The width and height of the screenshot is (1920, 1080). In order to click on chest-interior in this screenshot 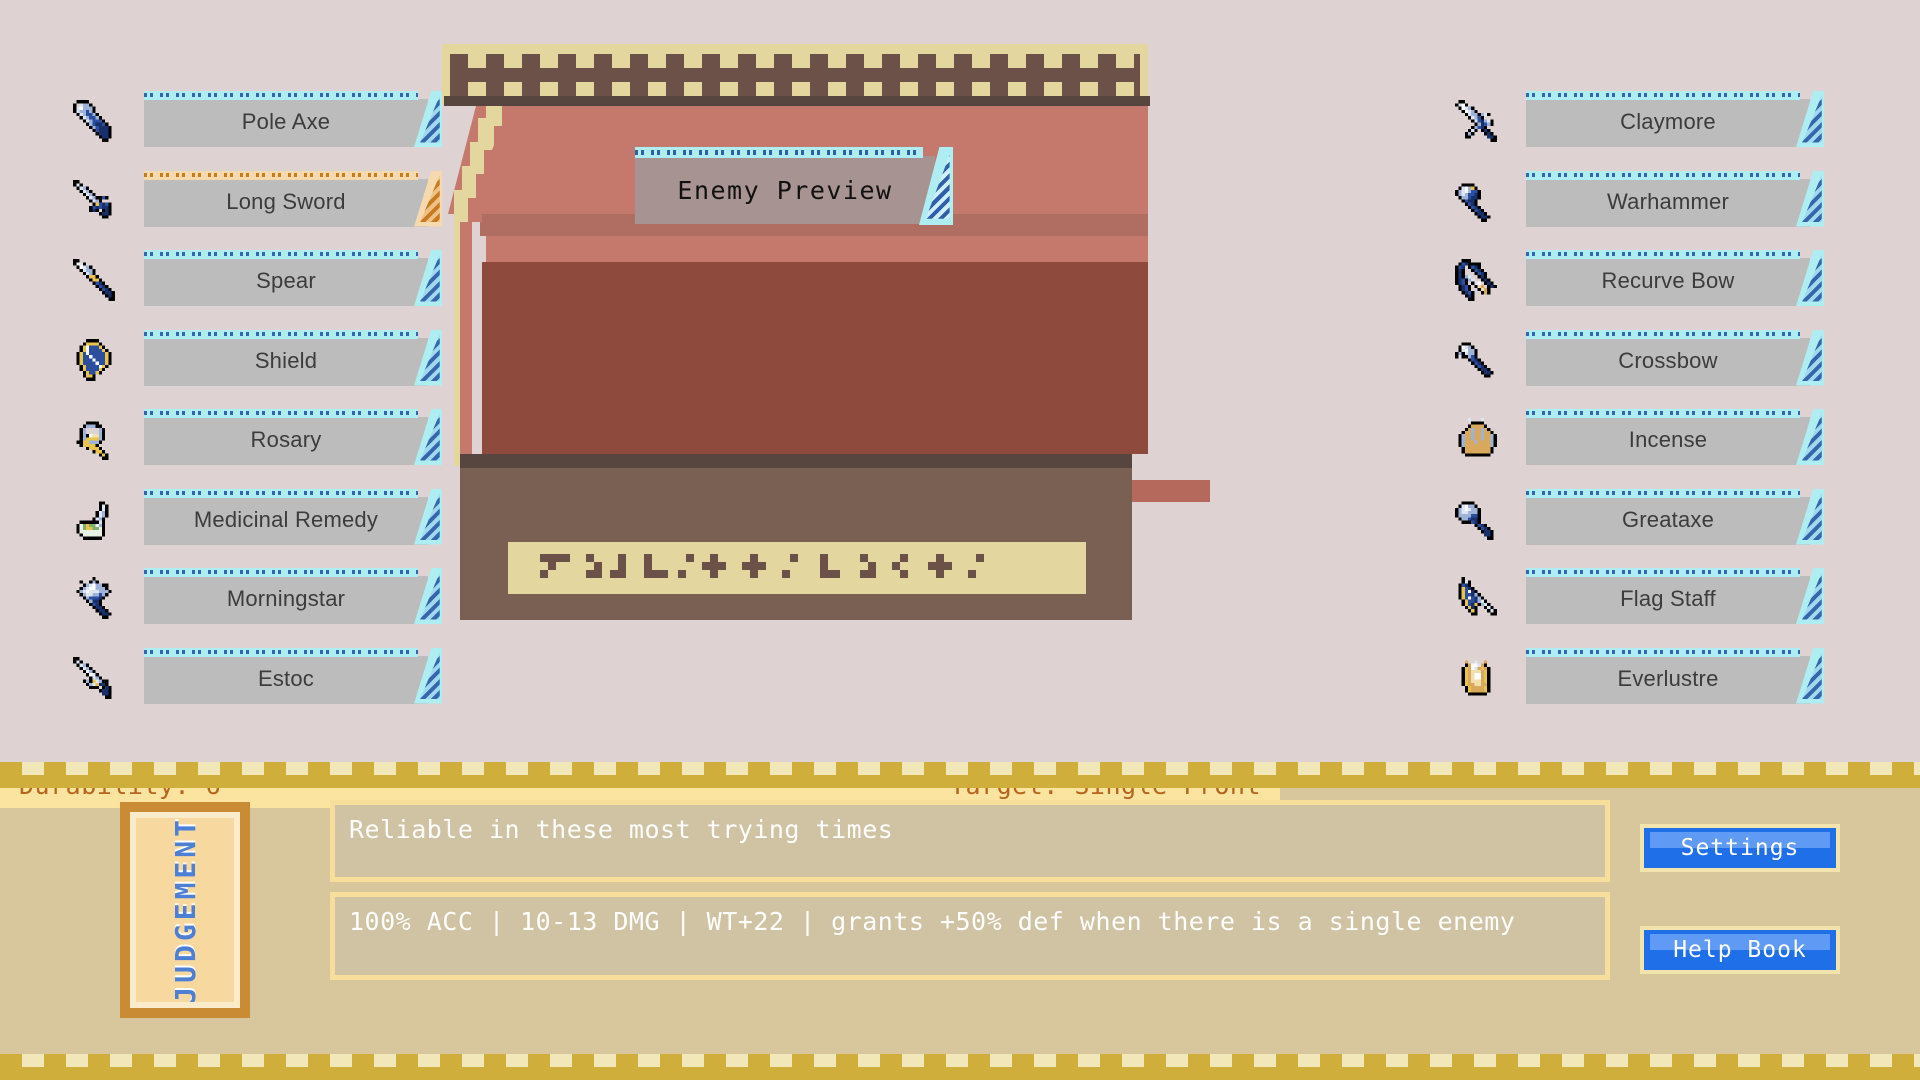, I will do `click(846, 382)`.